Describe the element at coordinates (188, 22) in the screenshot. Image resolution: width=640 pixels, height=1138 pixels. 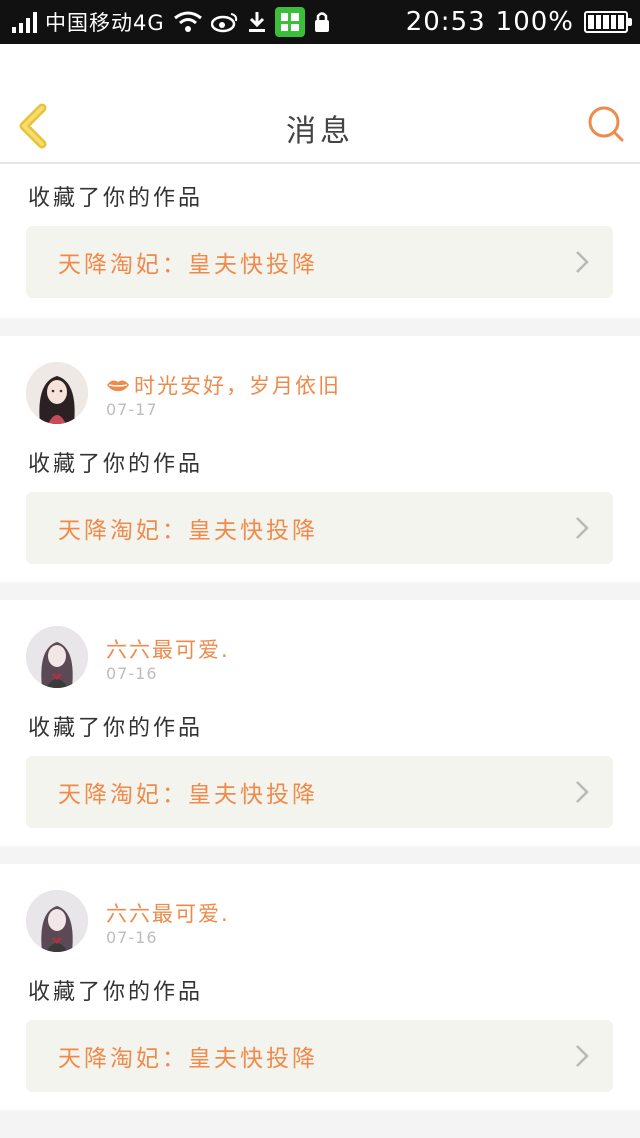
I see `wifi-icon` at that location.